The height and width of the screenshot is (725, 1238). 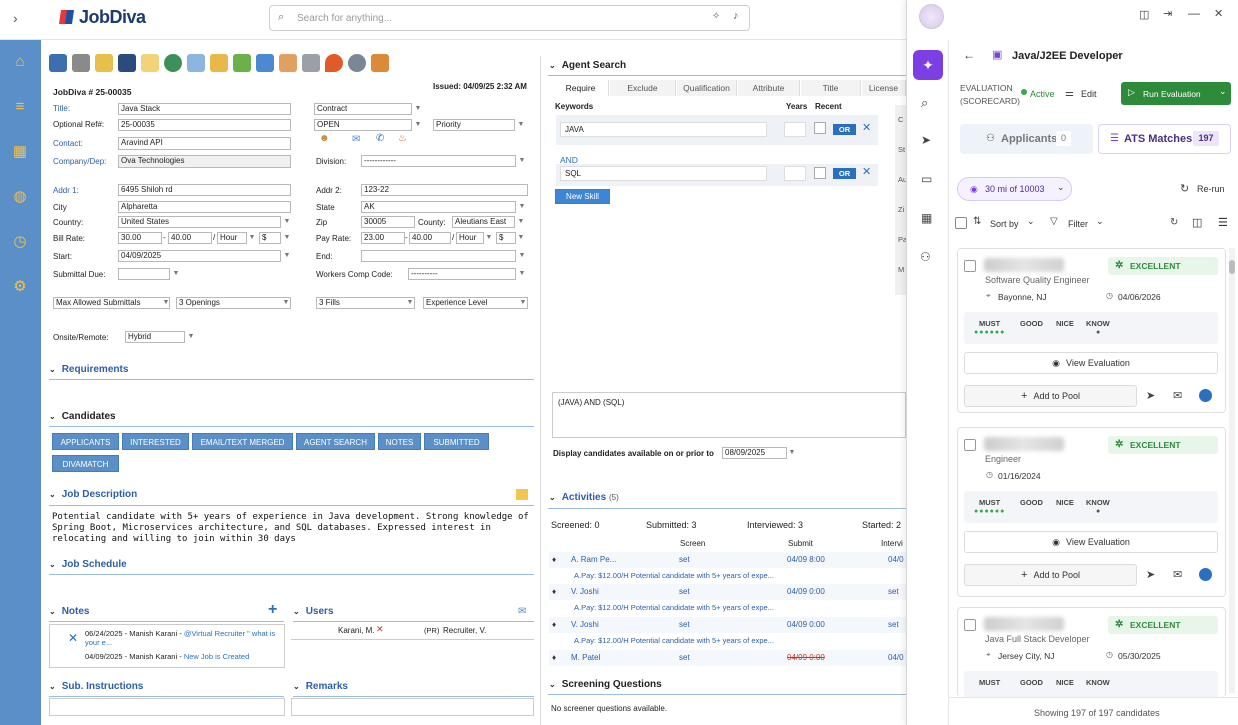 I want to click on web-icon, so click(x=173, y=63).